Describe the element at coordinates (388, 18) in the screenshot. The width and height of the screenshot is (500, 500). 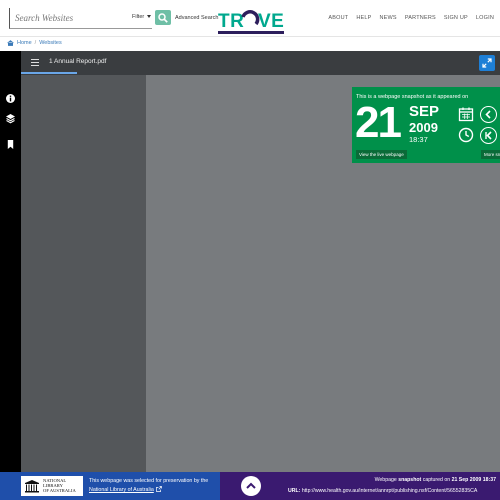
I see `nav-news: NEWS` at that location.